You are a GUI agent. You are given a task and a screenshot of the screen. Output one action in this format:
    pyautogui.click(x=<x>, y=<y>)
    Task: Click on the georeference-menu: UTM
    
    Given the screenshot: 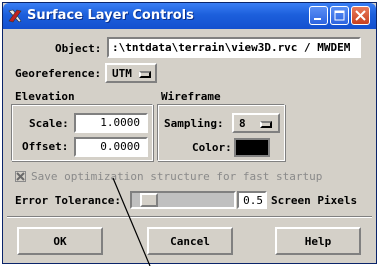 What is the action you would take?
    pyautogui.click(x=131, y=73)
    